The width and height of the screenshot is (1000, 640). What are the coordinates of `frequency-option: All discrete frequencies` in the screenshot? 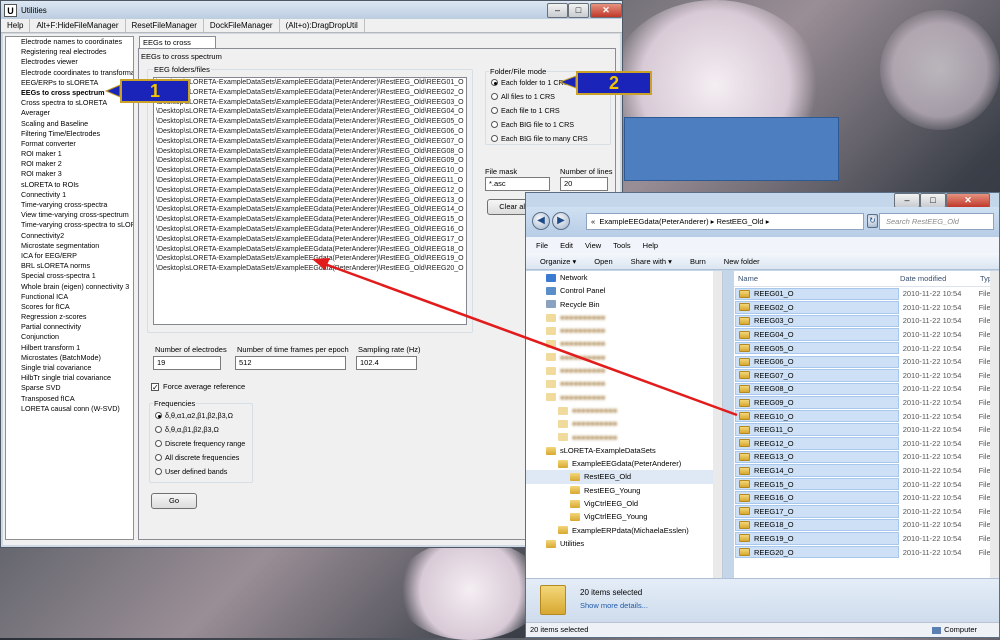 It's located at (197, 457).